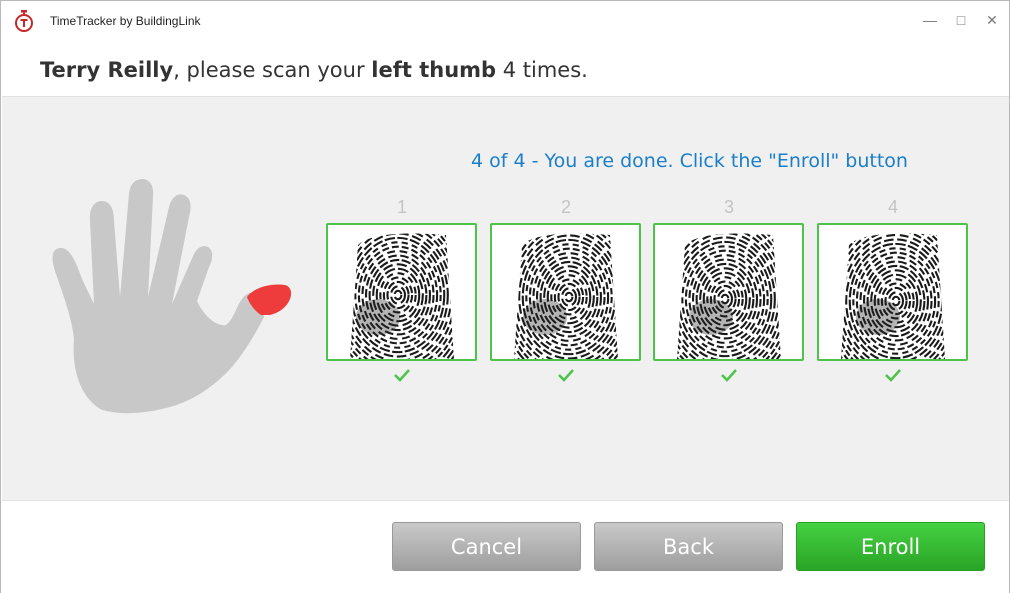 The image size is (1010, 593). What do you see at coordinates (24, 21) in the screenshot?
I see `stopwatch-logo-icon` at bounding box center [24, 21].